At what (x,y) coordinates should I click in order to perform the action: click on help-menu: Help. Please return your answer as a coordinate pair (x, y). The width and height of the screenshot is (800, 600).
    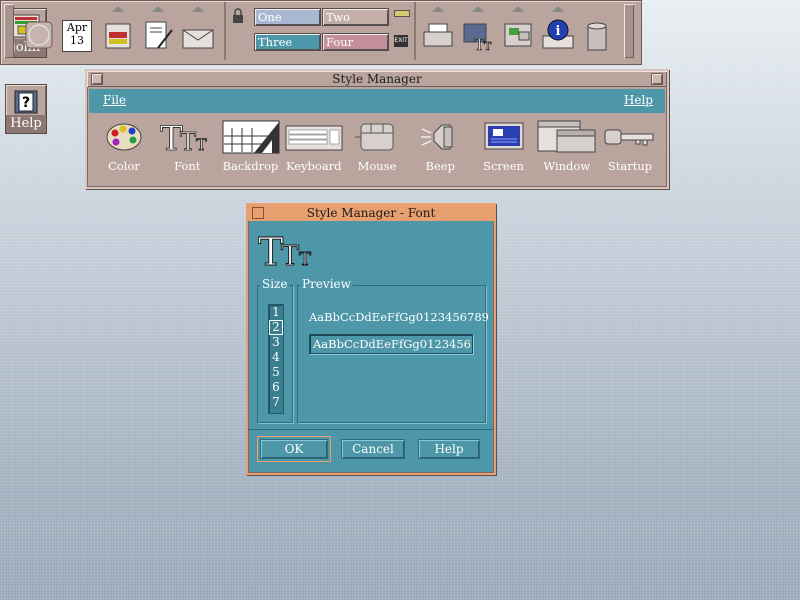
    Looking at the image, I should click on (638, 100).